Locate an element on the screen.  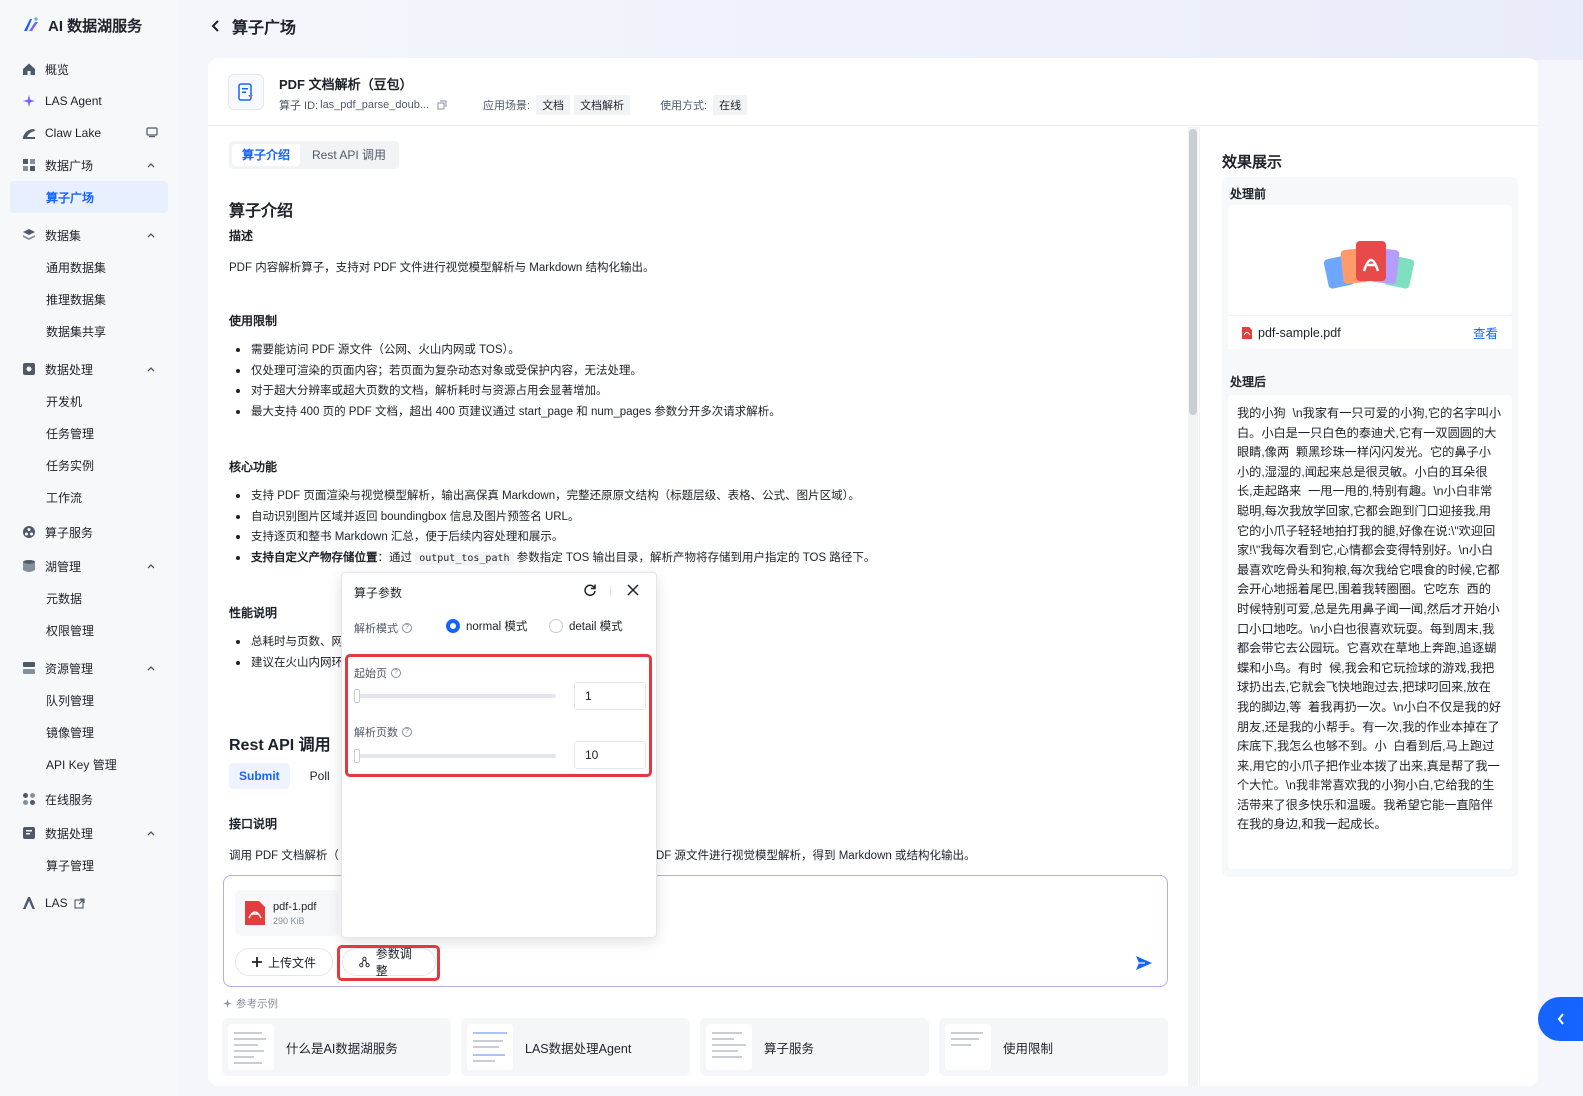
example-card: 什么是AI数据湖服务 is located at coordinates (336, 1047).